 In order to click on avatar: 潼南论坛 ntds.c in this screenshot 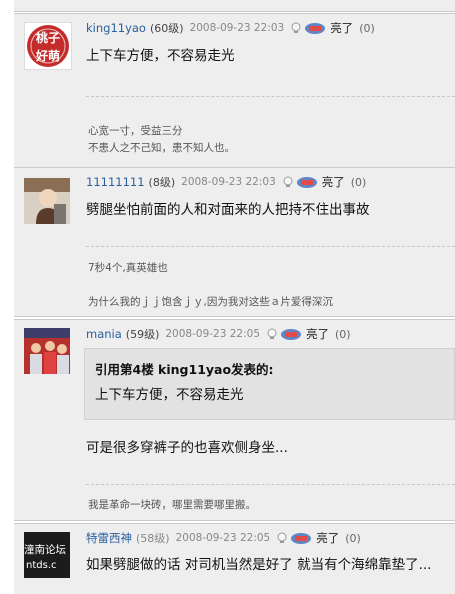, I will do `click(47, 555)`.